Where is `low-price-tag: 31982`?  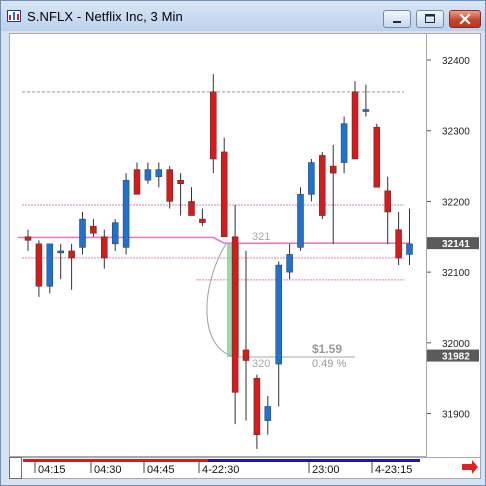 low-price-tag: 31982 is located at coordinates (456, 357).